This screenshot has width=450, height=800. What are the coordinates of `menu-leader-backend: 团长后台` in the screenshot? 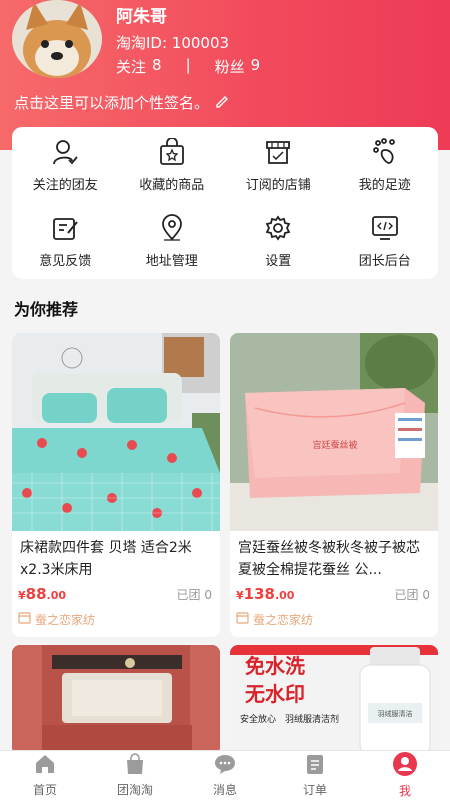 It's located at (385, 241).